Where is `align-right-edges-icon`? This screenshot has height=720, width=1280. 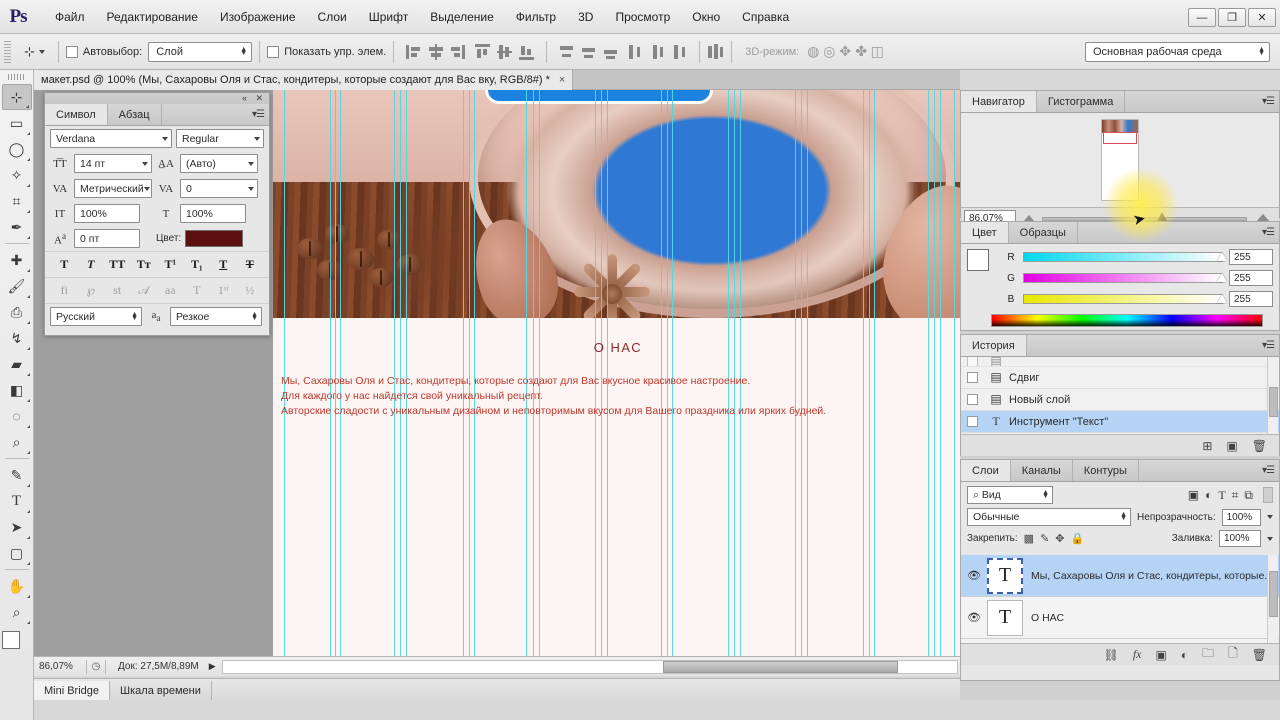 align-right-edges-icon is located at coordinates (457, 52).